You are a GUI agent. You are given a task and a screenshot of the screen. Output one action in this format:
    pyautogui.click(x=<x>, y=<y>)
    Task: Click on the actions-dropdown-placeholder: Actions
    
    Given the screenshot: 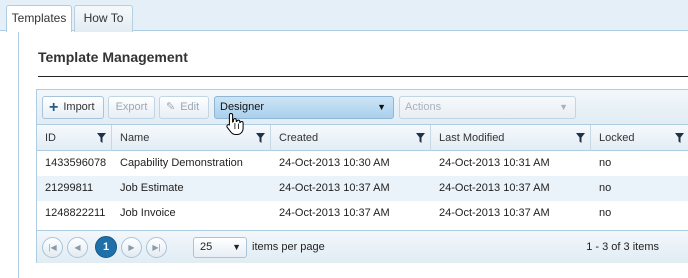 What is the action you would take?
    pyautogui.click(x=423, y=107)
    